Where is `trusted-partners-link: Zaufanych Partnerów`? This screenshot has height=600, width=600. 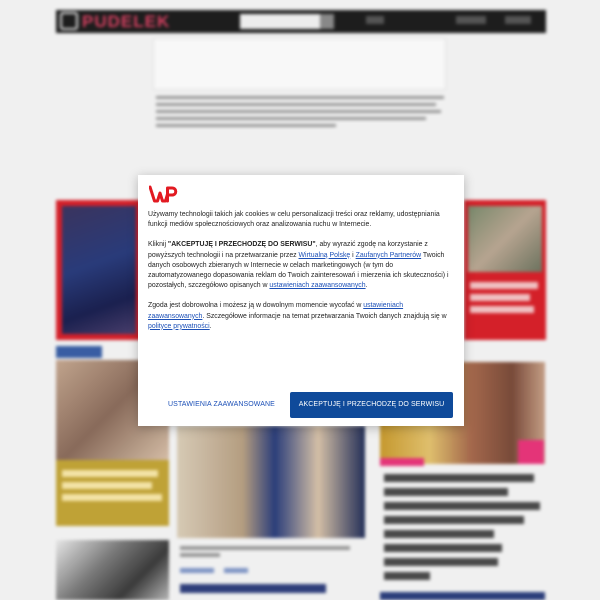 trusted-partners-link: Zaufanych Partnerów is located at coordinates (389, 255).